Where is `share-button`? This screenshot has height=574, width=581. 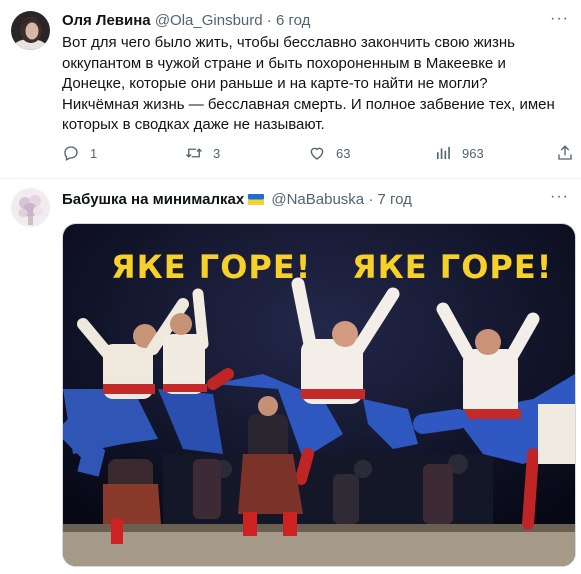 share-button is located at coordinates (568, 153).